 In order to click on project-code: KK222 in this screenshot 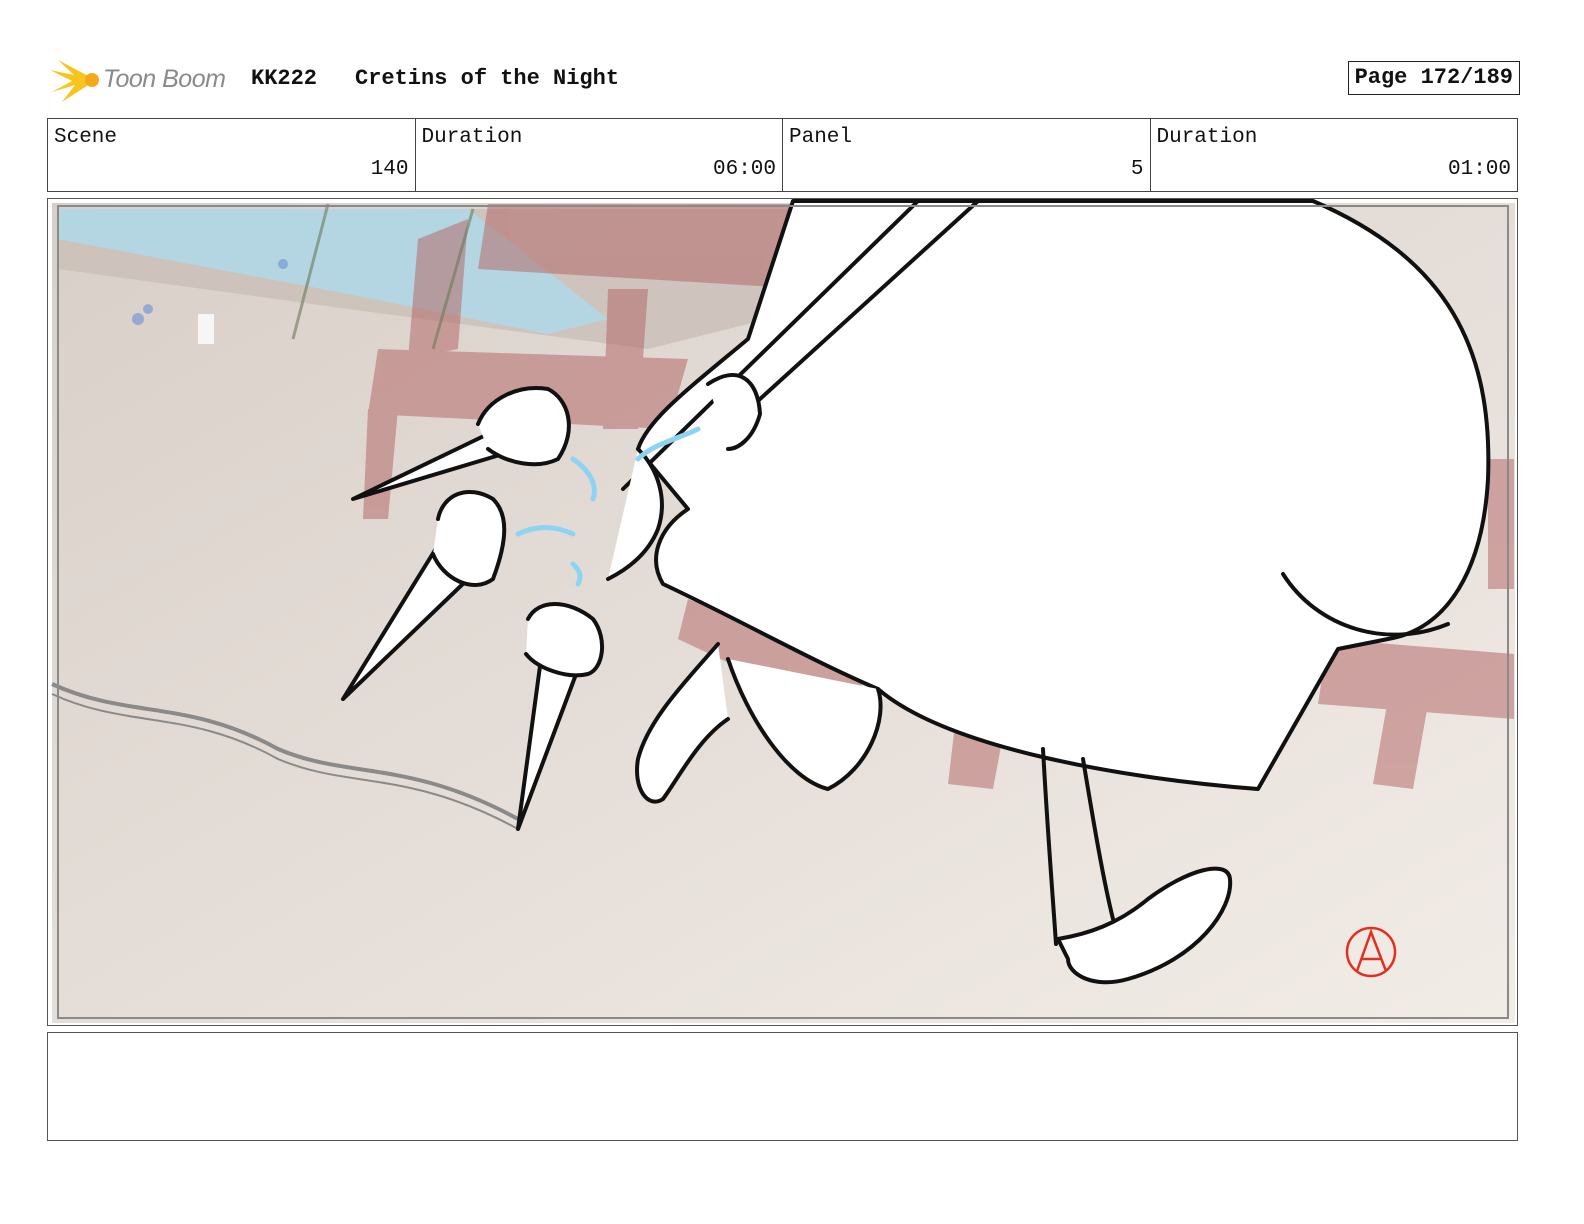, I will do `click(284, 78)`.